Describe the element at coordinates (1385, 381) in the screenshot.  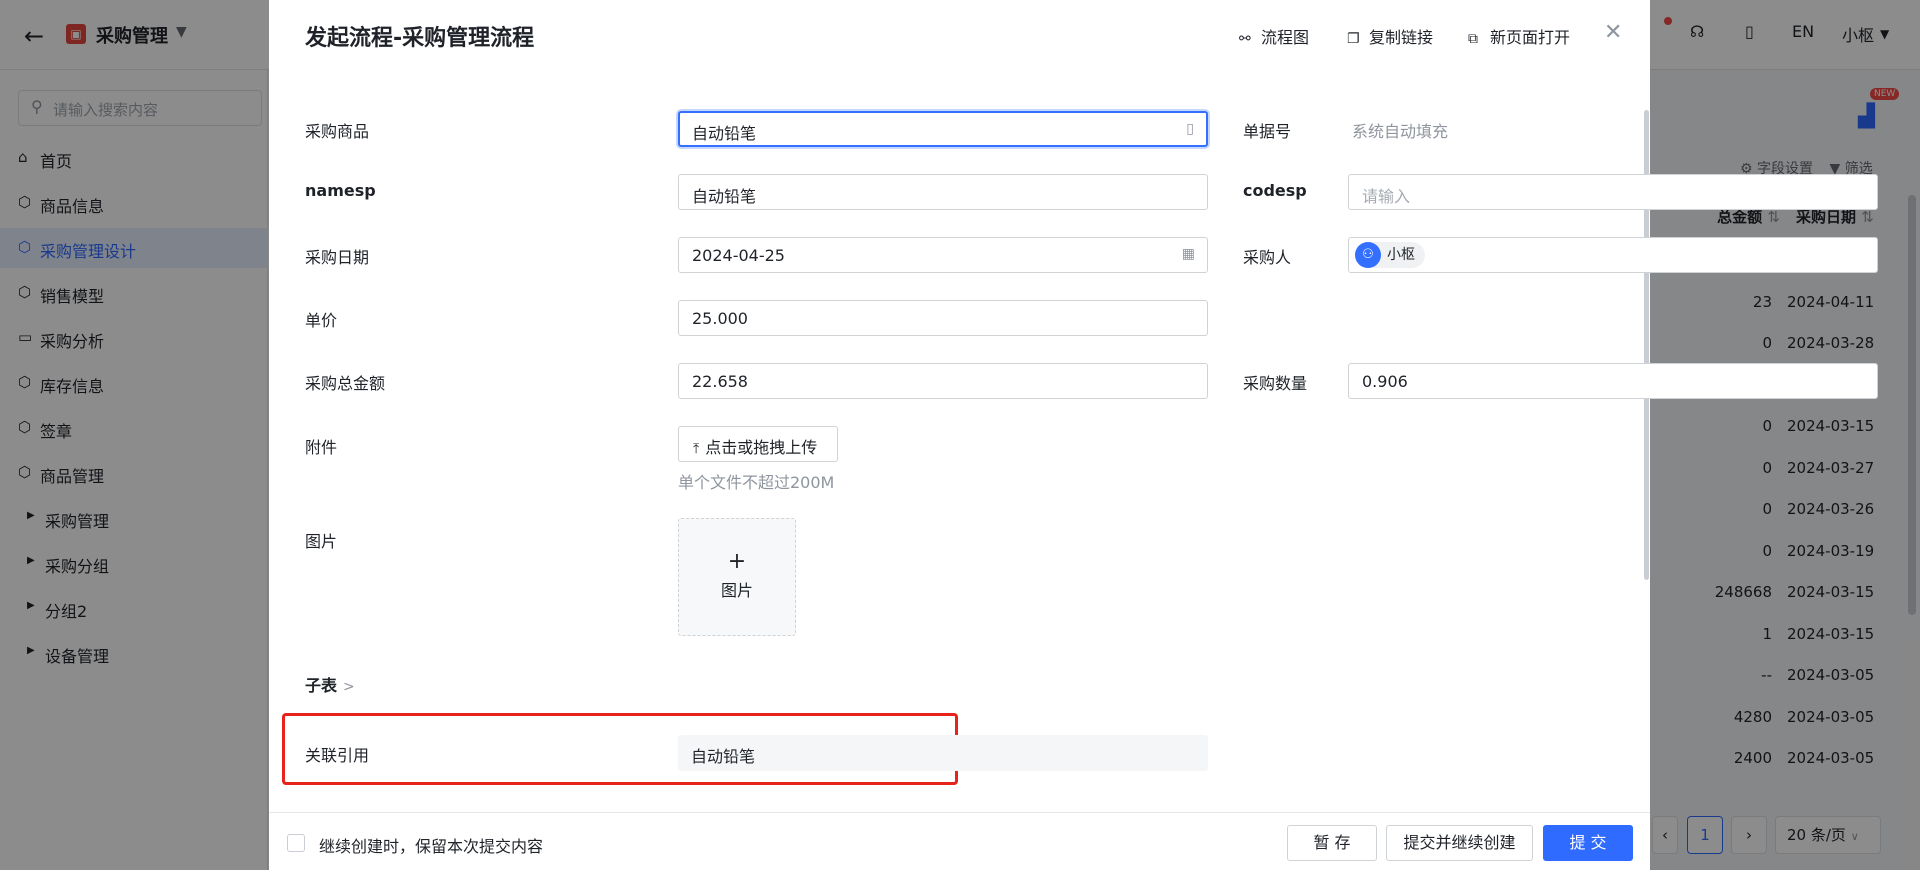
I see `qty-value: 0.906` at that location.